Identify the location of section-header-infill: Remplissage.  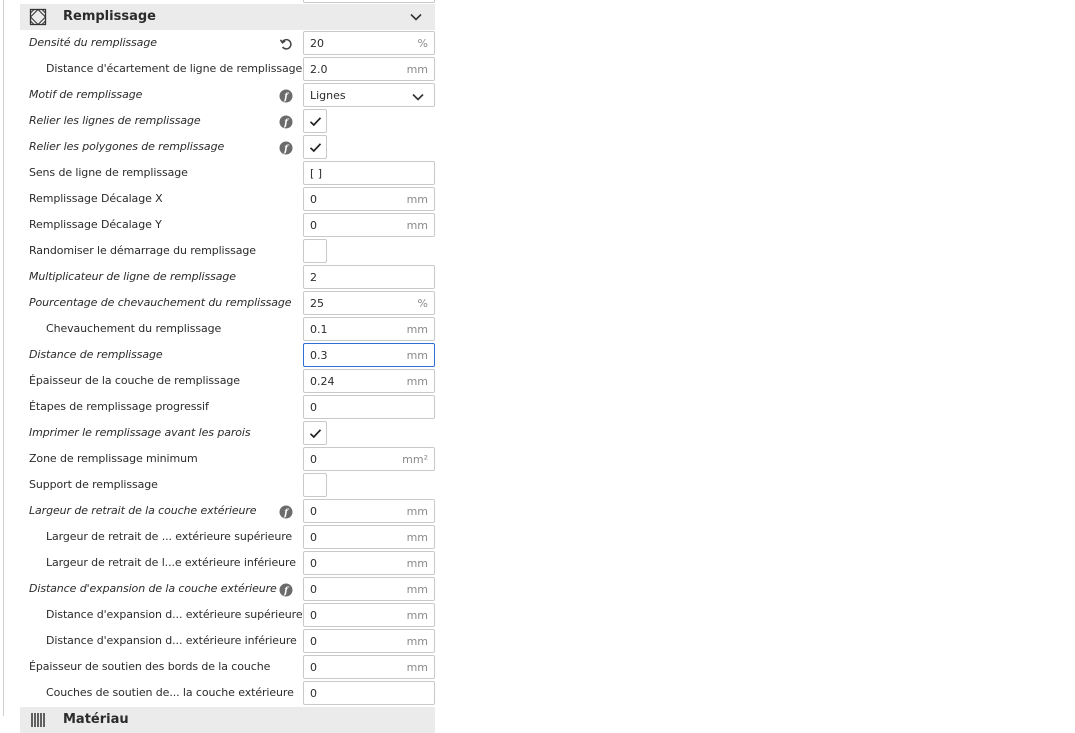
(227, 17).